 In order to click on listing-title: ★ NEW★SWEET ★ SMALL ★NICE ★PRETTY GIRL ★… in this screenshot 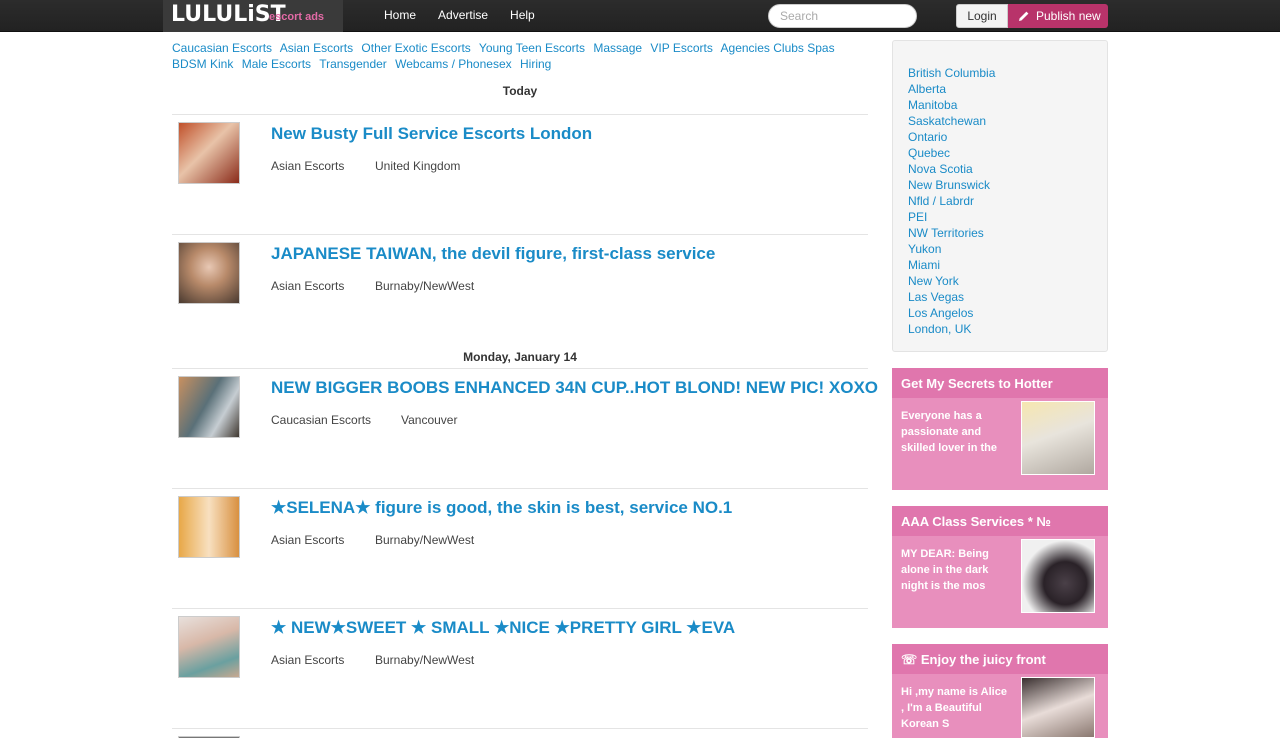, I will do `click(503, 628)`.